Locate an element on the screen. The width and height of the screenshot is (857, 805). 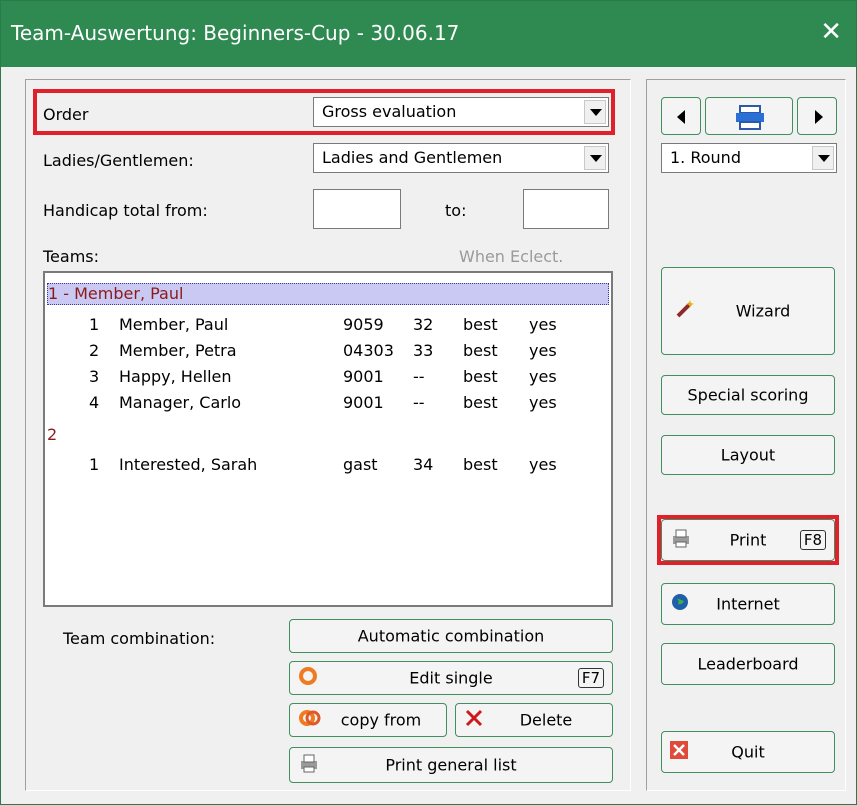
handicap-from-input is located at coordinates (357, 209).